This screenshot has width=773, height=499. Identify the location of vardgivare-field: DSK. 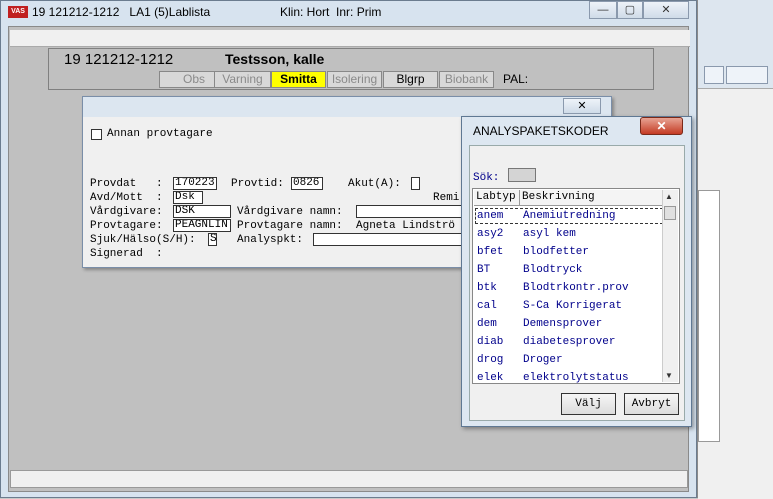
(202, 211).